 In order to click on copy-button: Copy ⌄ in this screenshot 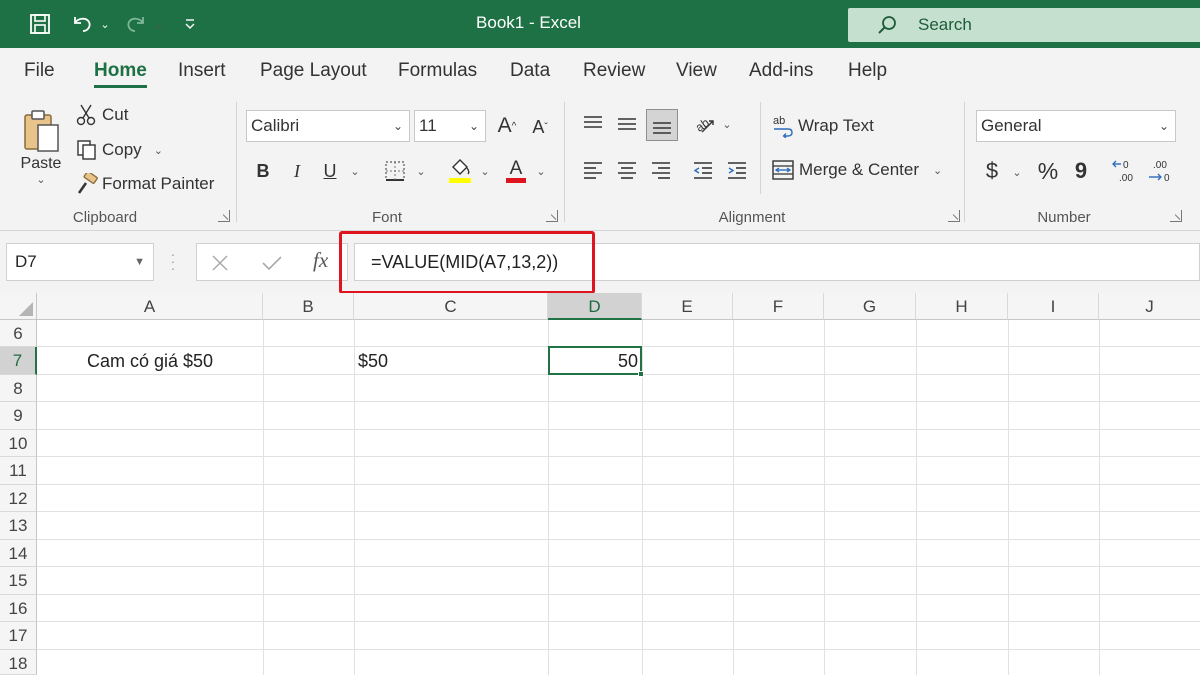, I will do `click(119, 150)`.